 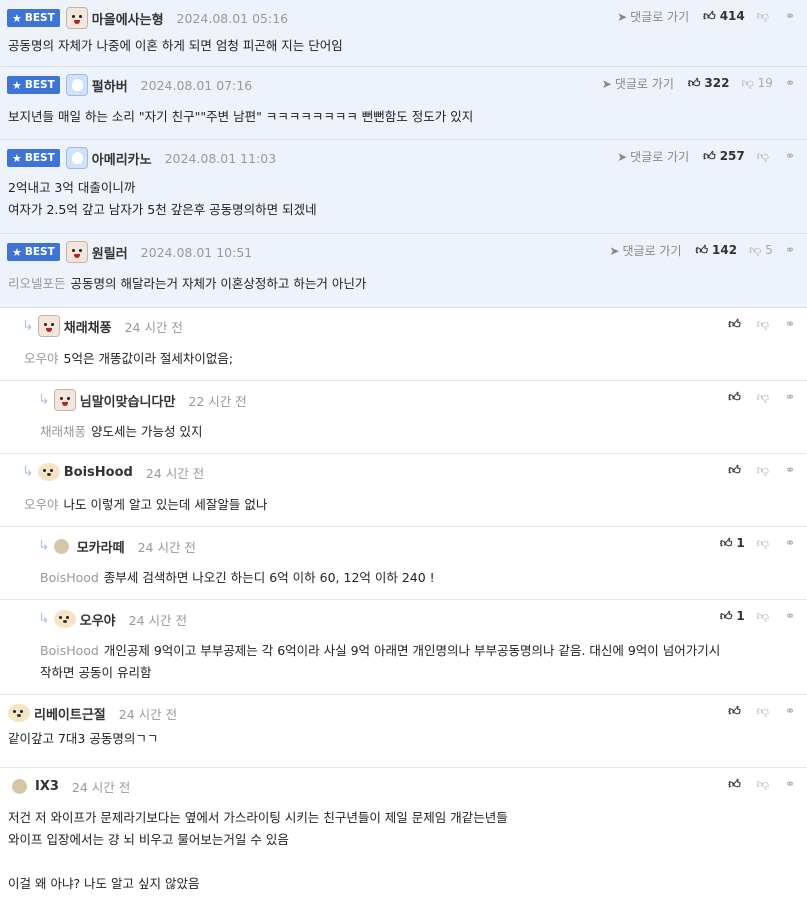 I want to click on comment-text: 오우야 5억은 개똥값이라 절세차이없음;, so click(x=129, y=358).